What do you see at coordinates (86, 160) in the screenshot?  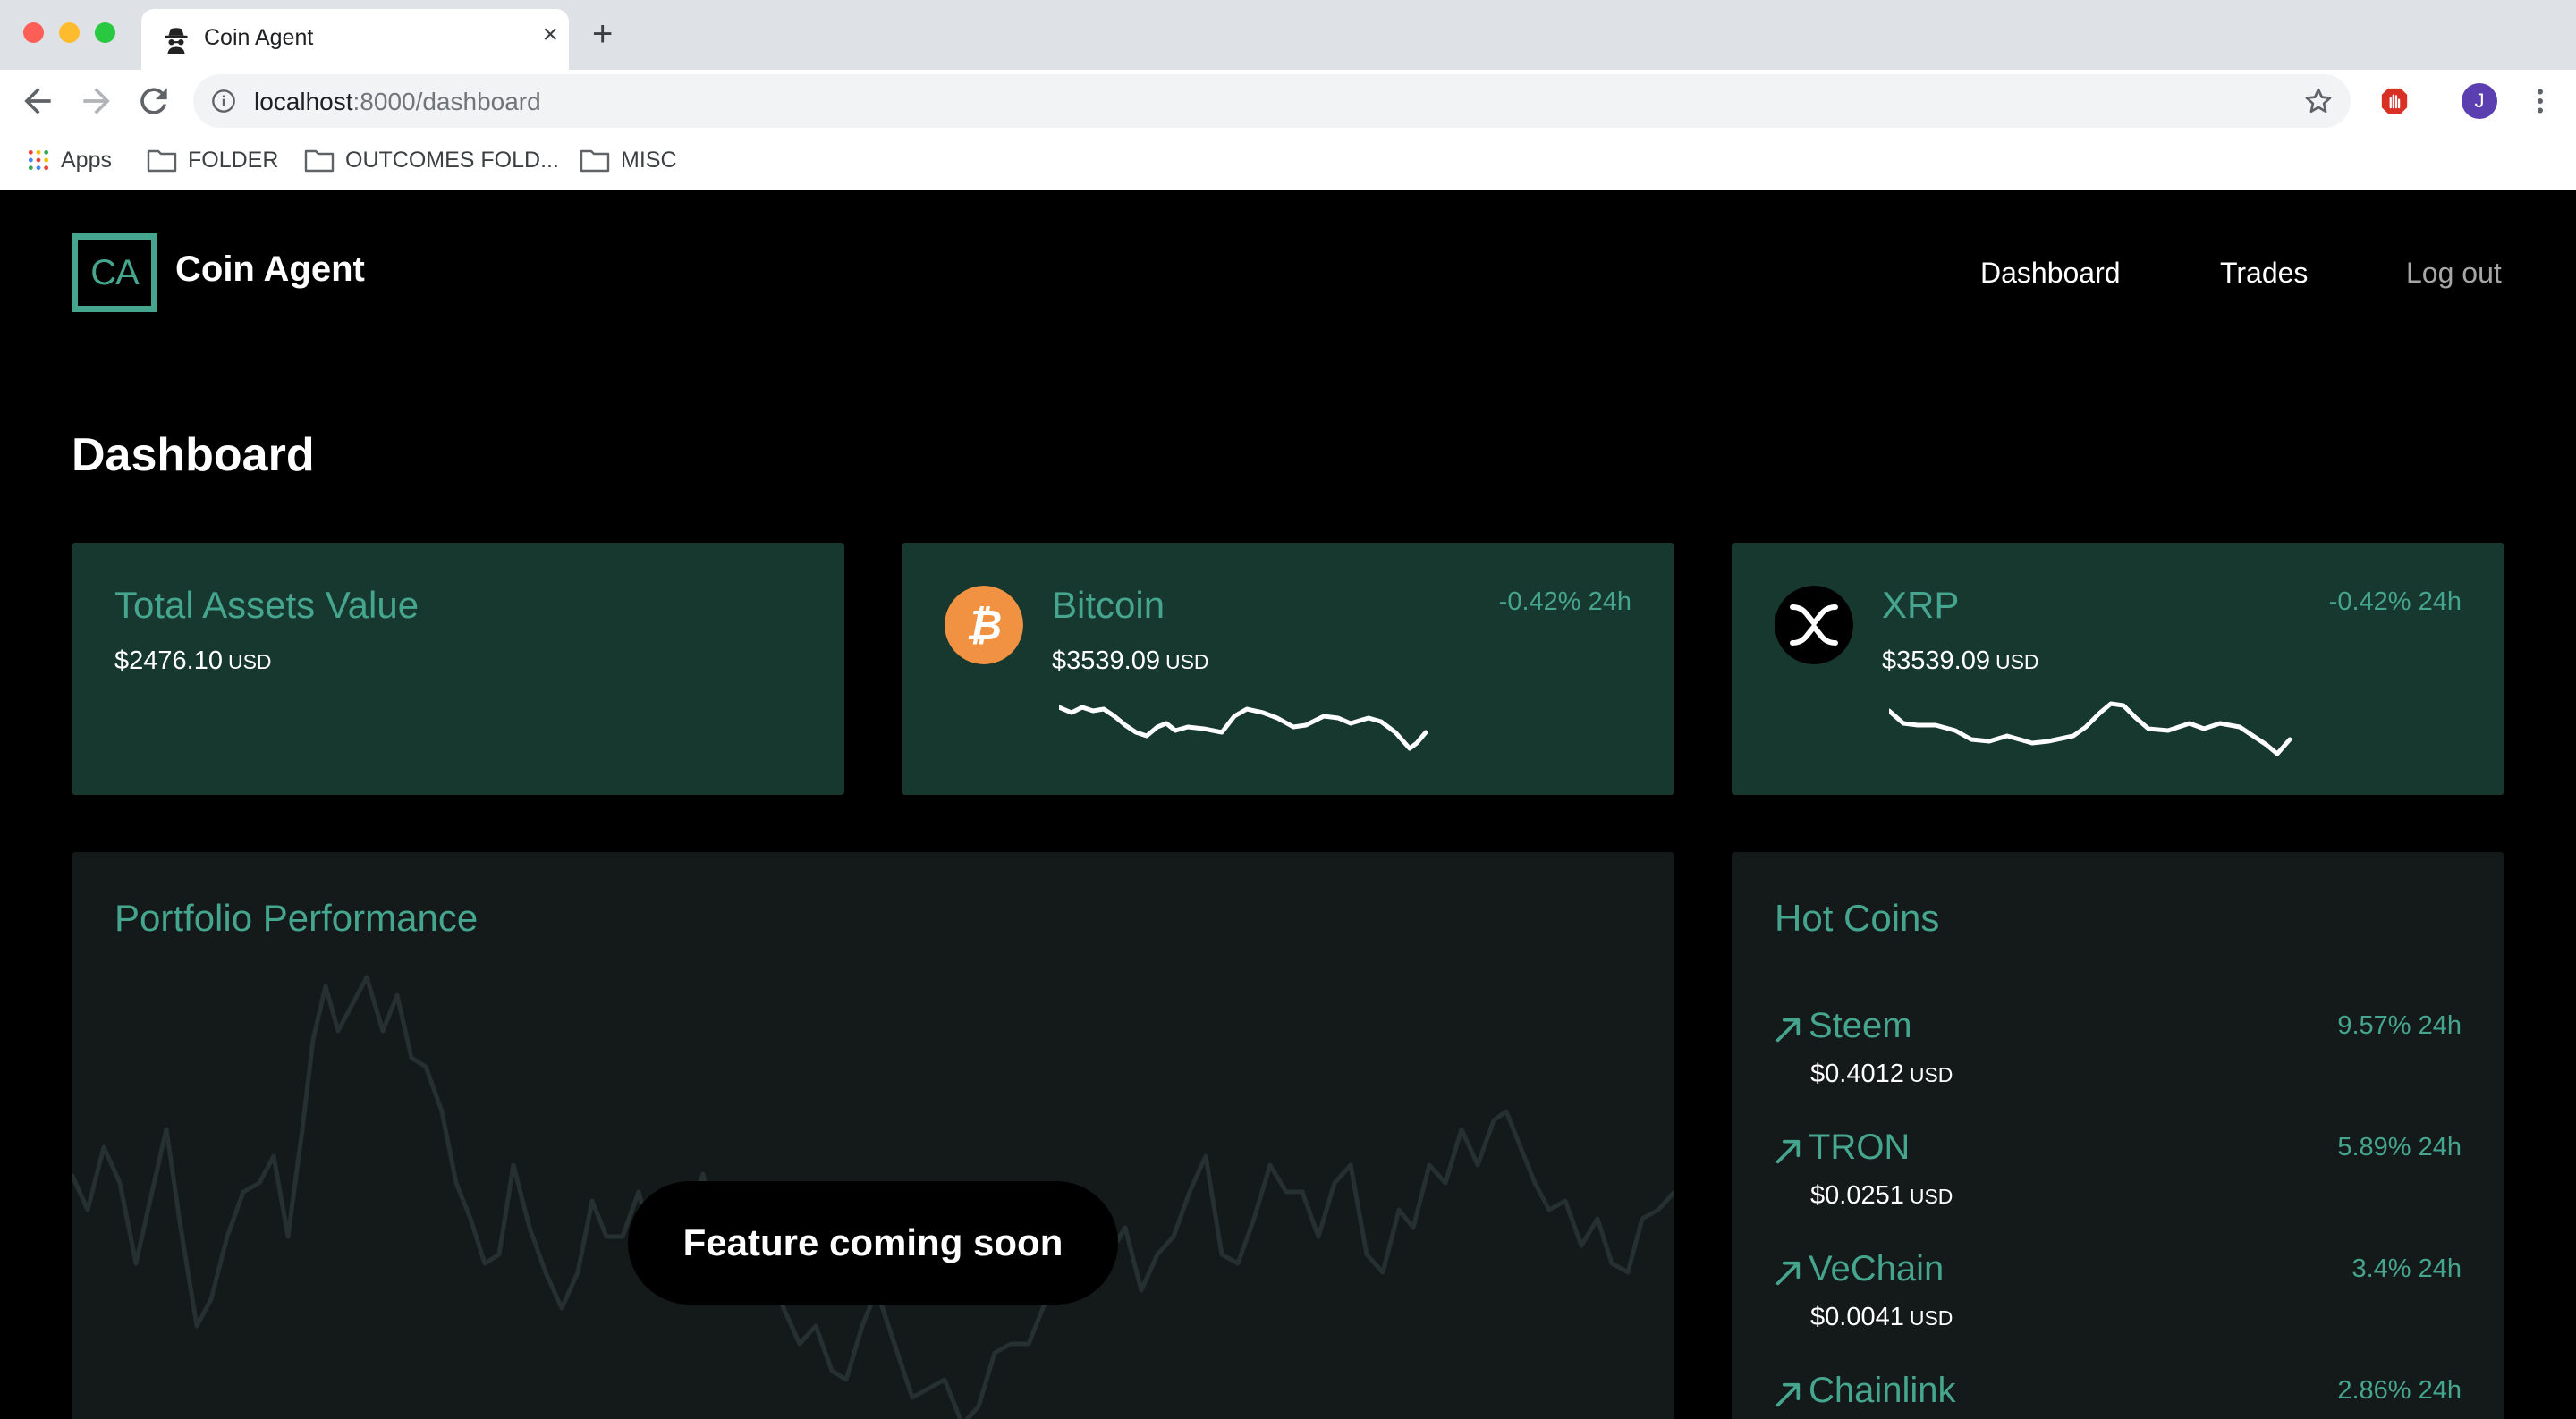 I see `bookmark-label: Apps` at bounding box center [86, 160].